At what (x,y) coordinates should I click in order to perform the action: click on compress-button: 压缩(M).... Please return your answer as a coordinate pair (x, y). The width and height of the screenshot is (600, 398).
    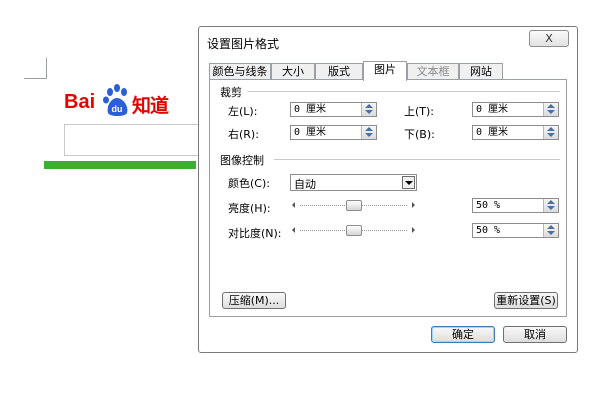
    Looking at the image, I should click on (254, 300).